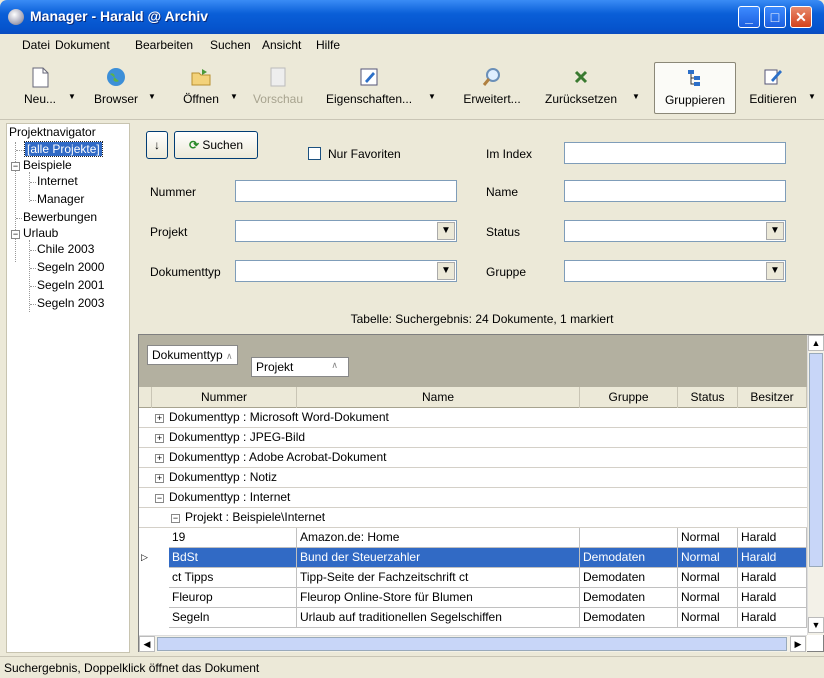 The width and height of the screenshot is (824, 678). What do you see at coordinates (65, 249) in the screenshot?
I see `nav-item-chile-2003: Chile 2003` at bounding box center [65, 249].